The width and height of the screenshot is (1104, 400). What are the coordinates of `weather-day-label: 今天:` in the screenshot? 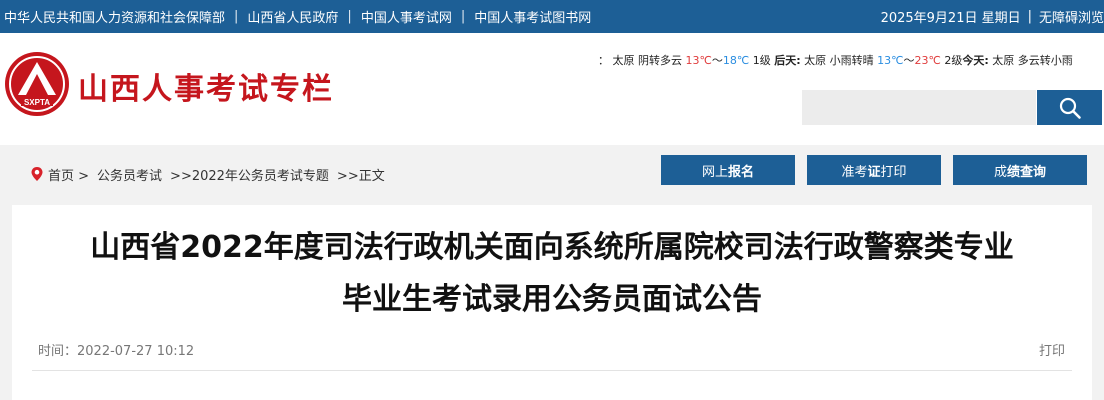 It's located at (975, 60).